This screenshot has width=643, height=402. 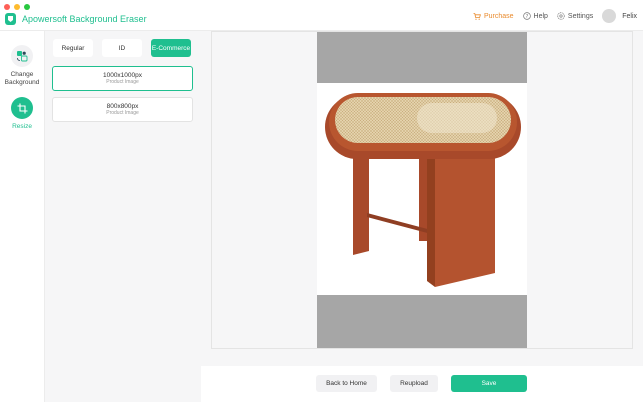 What do you see at coordinates (22, 108) in the screenshot?
I see `crop-icon` at bounding box center [22, 108].